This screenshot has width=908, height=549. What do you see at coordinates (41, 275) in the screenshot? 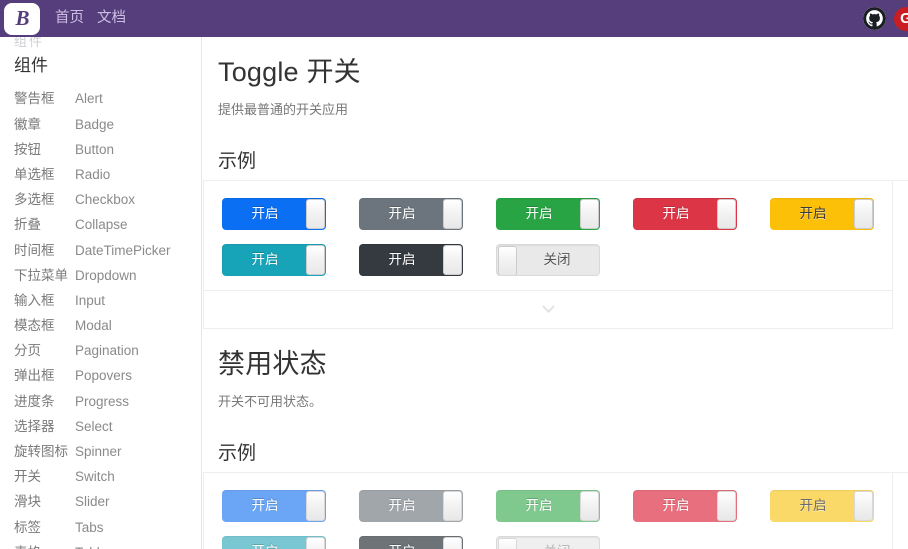
I see `sidebar-item-label-cn: 下拉菜单` at bounding box center [41, 275].